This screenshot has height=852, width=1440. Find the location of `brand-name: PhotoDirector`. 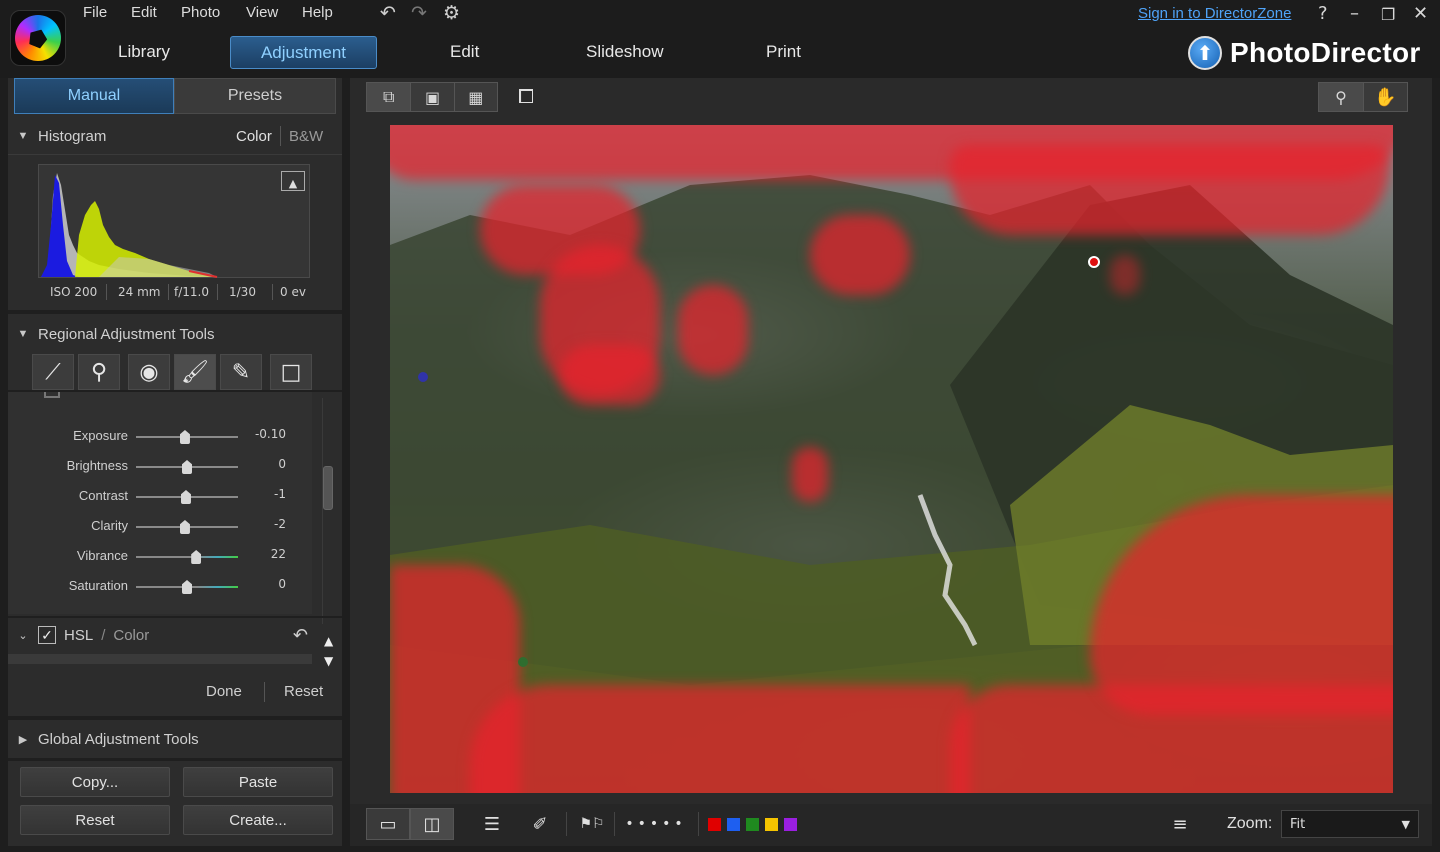

brand-name: PhotoDirector is located at coordinates (1325, 52).